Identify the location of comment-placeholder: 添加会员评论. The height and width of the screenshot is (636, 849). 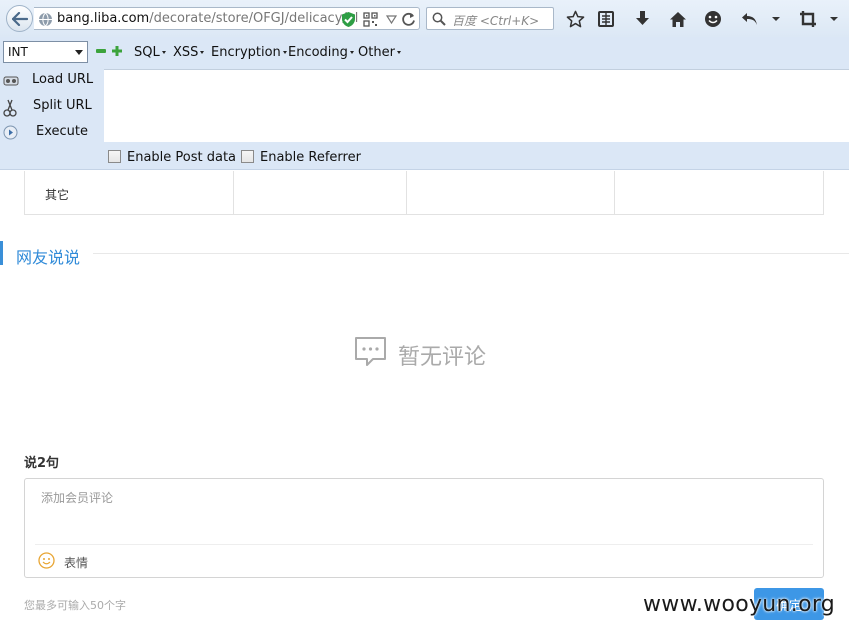
(77, 498).